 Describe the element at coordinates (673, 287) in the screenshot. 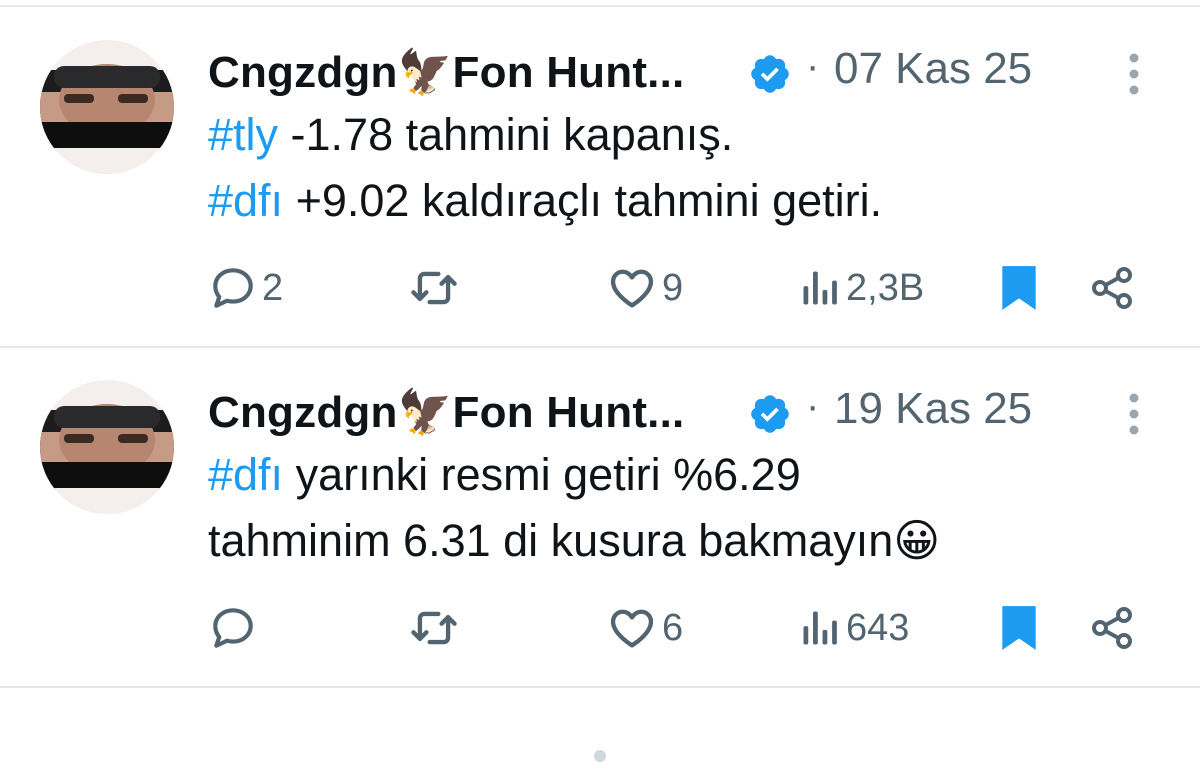

I see `like-count: 9` at that location.